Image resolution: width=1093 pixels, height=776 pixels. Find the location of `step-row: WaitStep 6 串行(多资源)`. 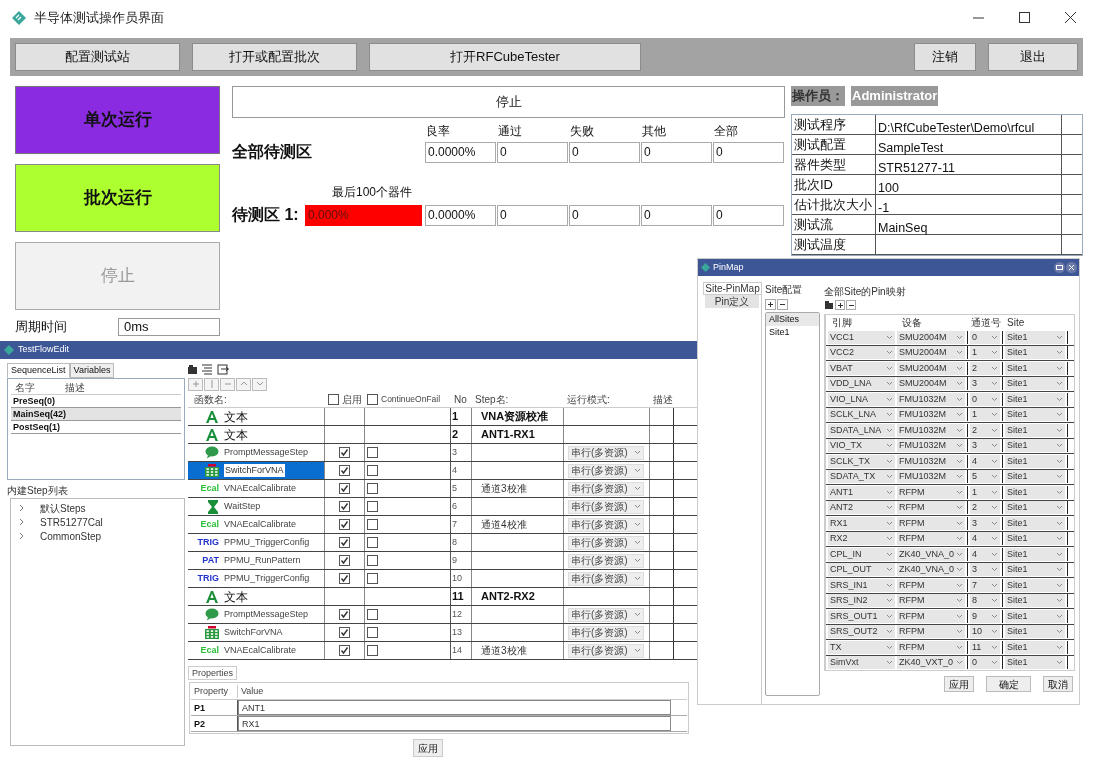

step-row: WaitStep 6 串行(多资源) is located at coordinates (442, 507).